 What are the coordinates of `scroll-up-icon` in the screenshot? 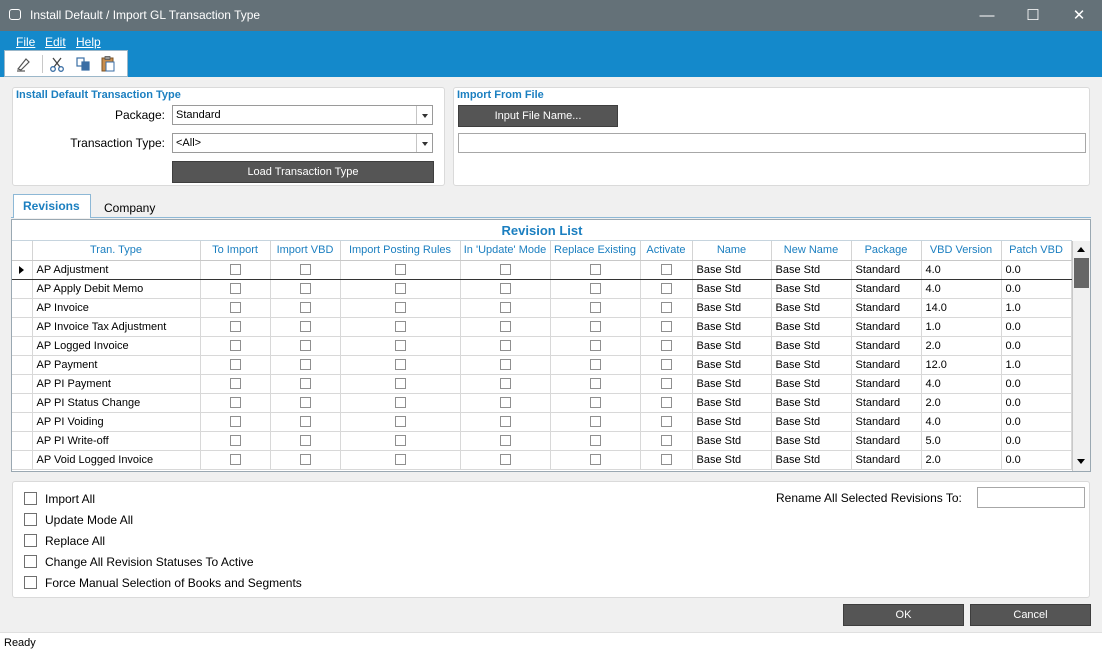 It's located at (1081, 249).